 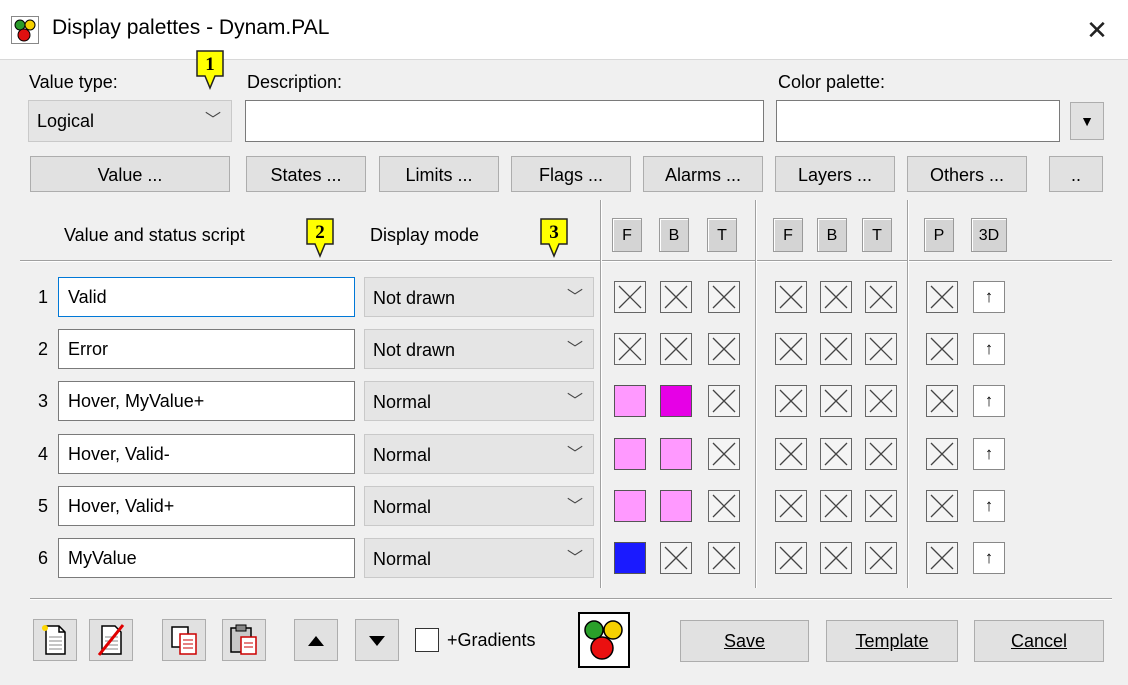 What do you see at coordinates (206, 401) in the screenshot?
I see `script-input: Hover, MyValue+` at bounding box center [206, 401].